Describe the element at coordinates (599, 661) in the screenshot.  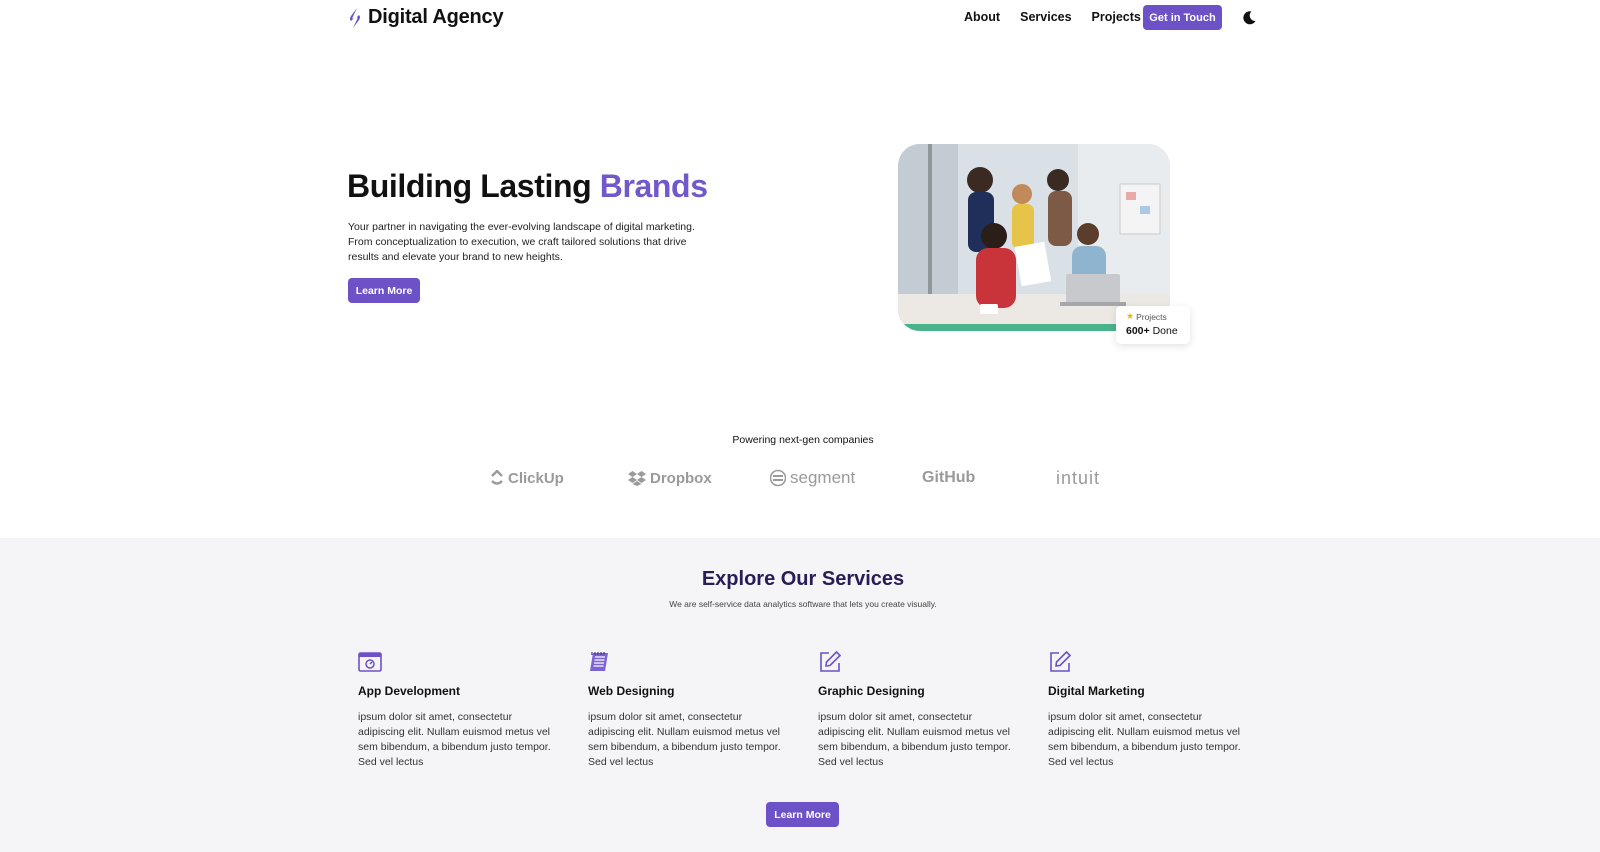
I see `notebook-icon` at that location.